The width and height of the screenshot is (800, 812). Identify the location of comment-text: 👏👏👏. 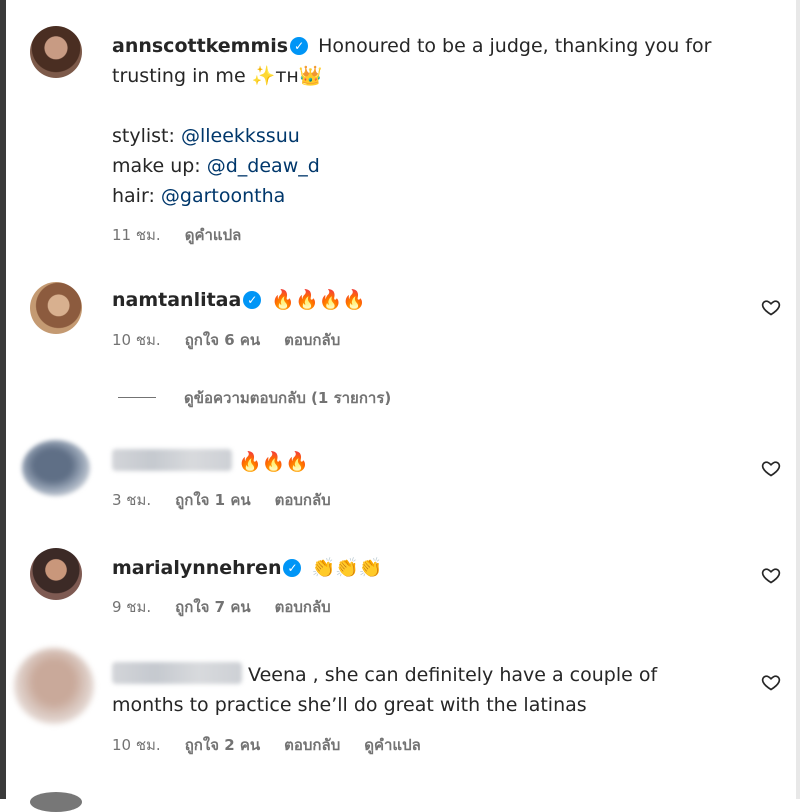
(347, 568).